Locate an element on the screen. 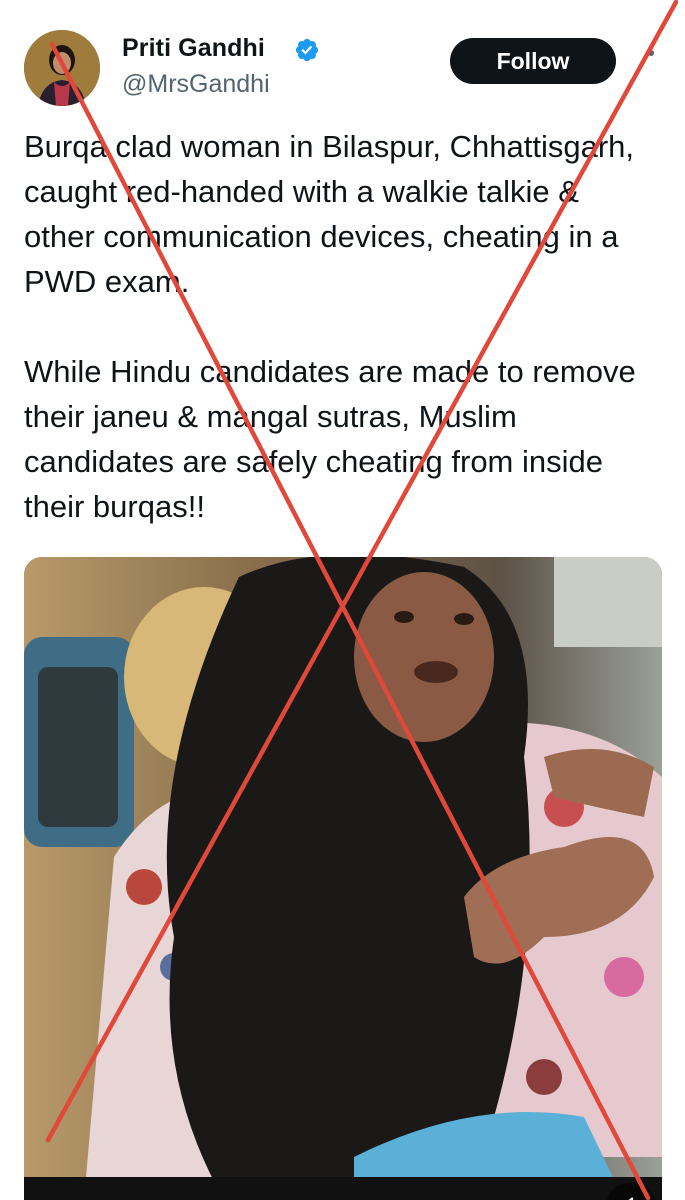 This screenshot has height=1200, width=685. verified-badge-icon is located at coordinates (307, 50).